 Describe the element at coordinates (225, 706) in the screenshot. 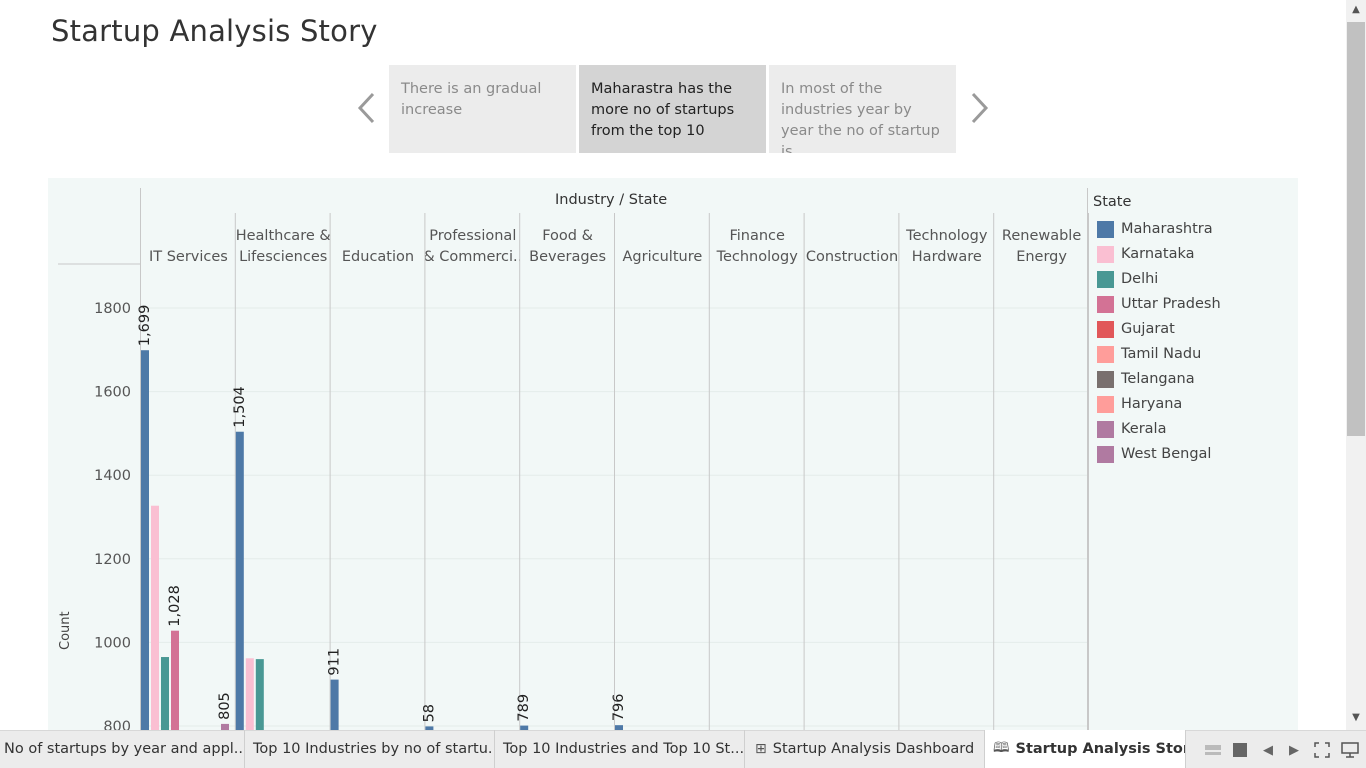

I see `data-label: 805` at that location.